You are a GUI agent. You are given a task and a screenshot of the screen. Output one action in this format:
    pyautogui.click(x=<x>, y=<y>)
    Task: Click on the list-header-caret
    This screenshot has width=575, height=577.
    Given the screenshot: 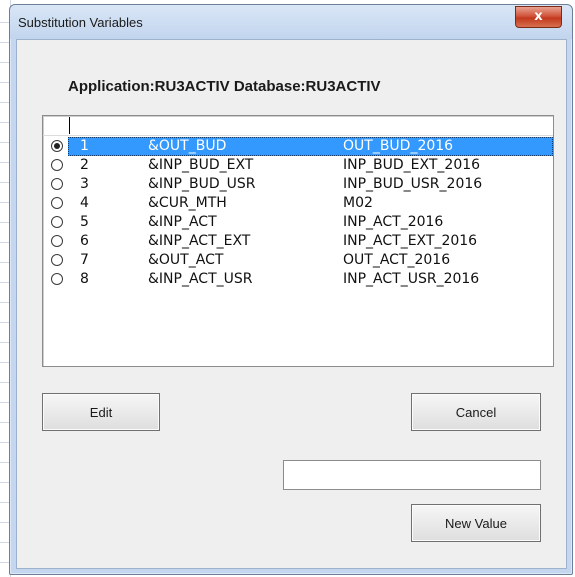 What is the action you would take?
    pyautogui.click(x=69, y=125)
    